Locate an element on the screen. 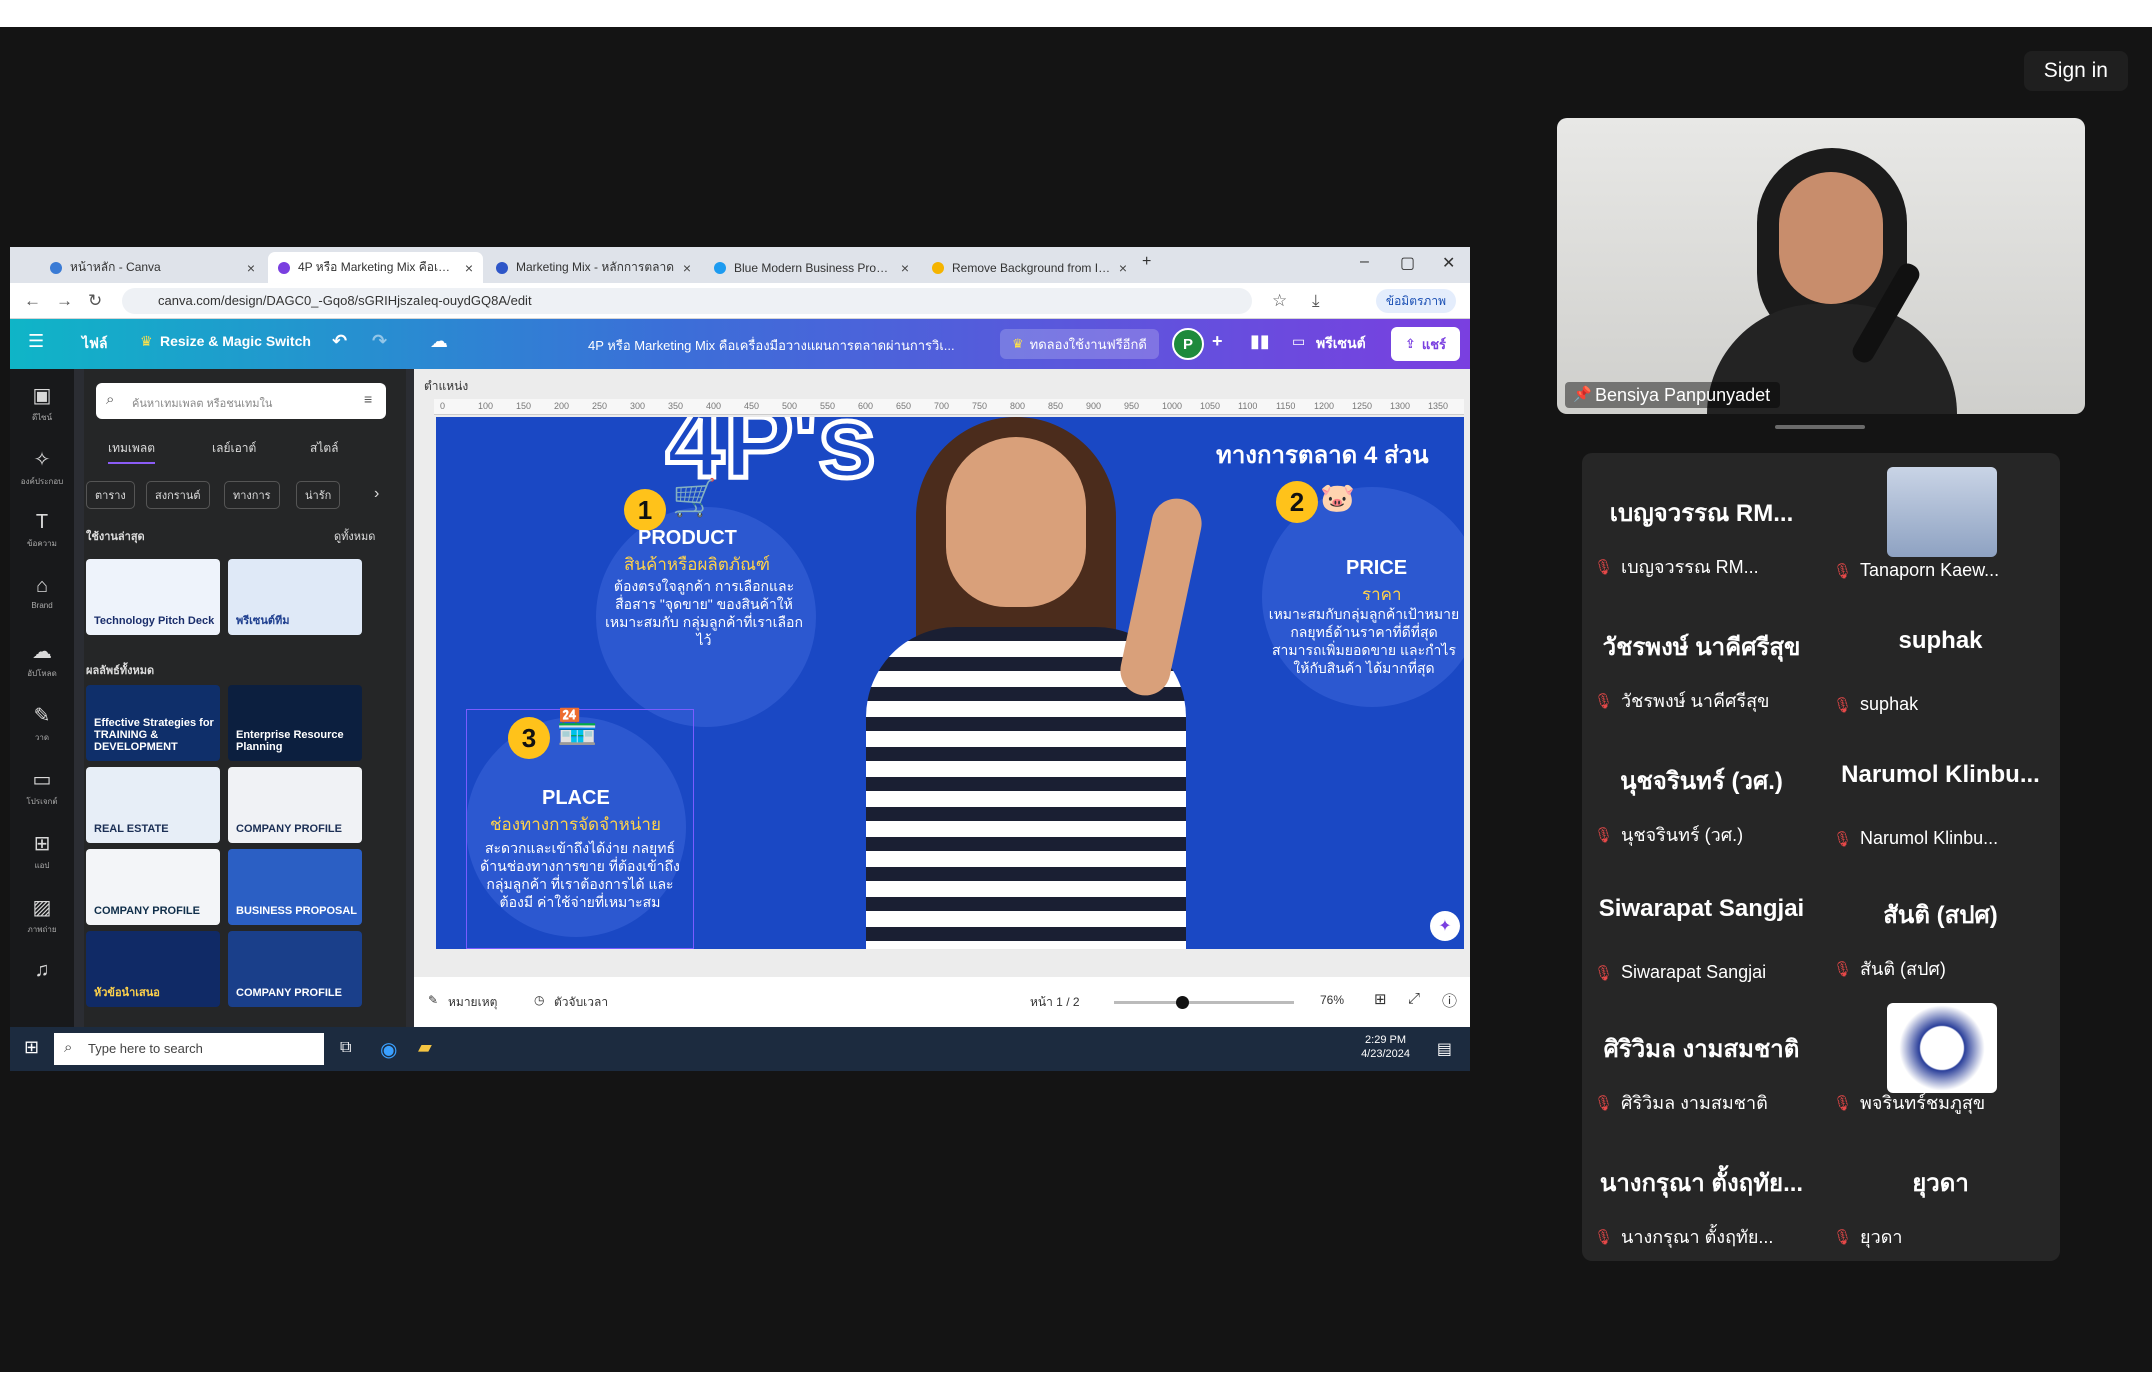 The width and height of the screenshot is (2152, 1399). price-title: PRICE is located at coordinates (1376, 568).